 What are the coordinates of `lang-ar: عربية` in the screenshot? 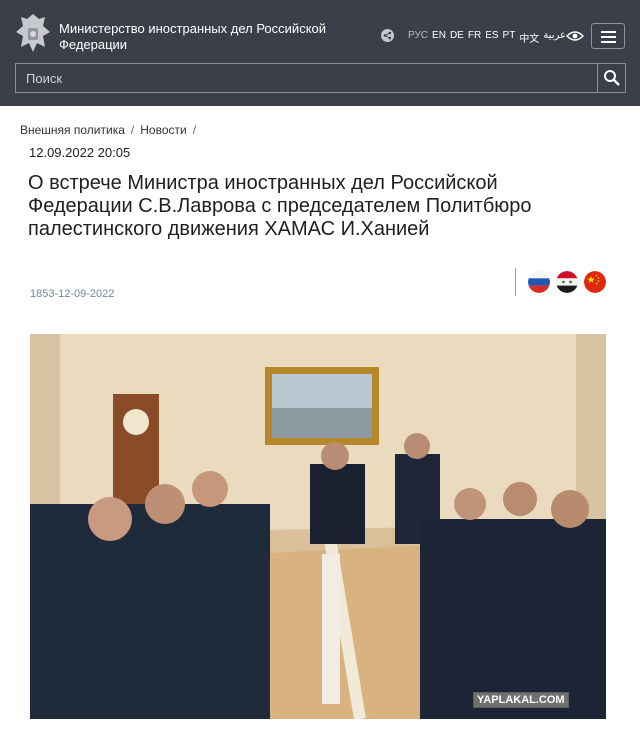 It's located at (554, 37).